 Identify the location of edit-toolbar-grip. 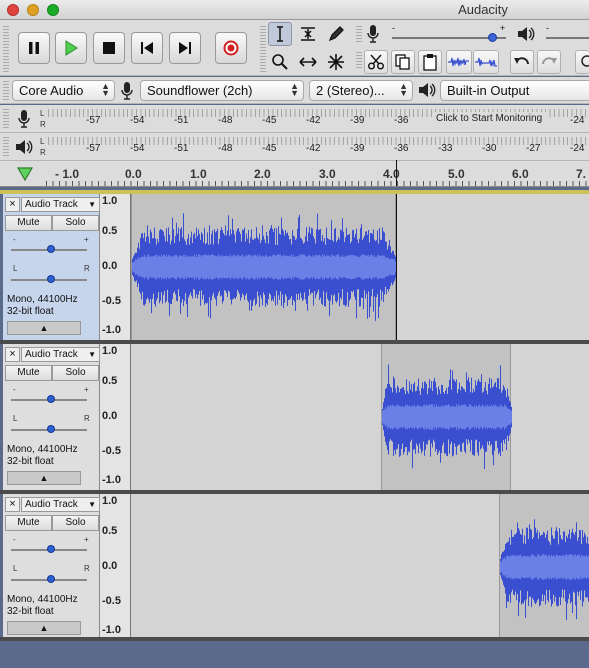
(359, 61).